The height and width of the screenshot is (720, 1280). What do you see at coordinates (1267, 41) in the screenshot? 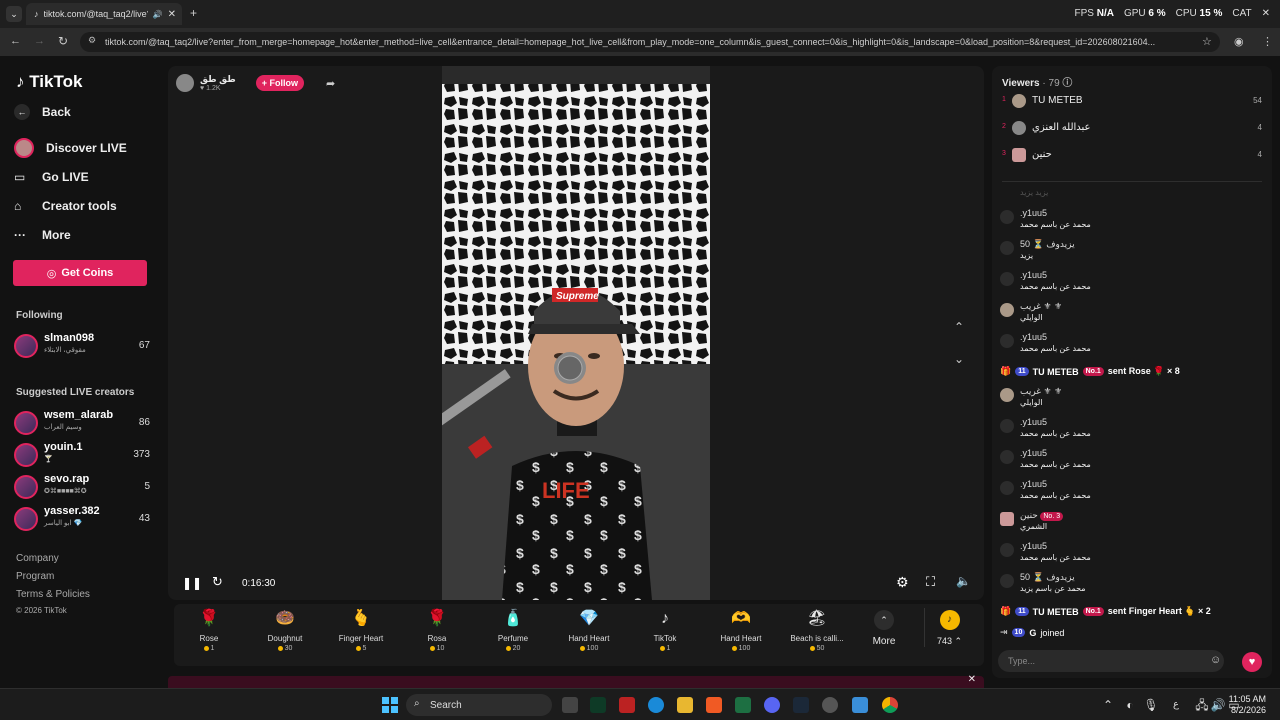
I see `browser-menu-icon: ⋮` at bounding box center [1267, 41].